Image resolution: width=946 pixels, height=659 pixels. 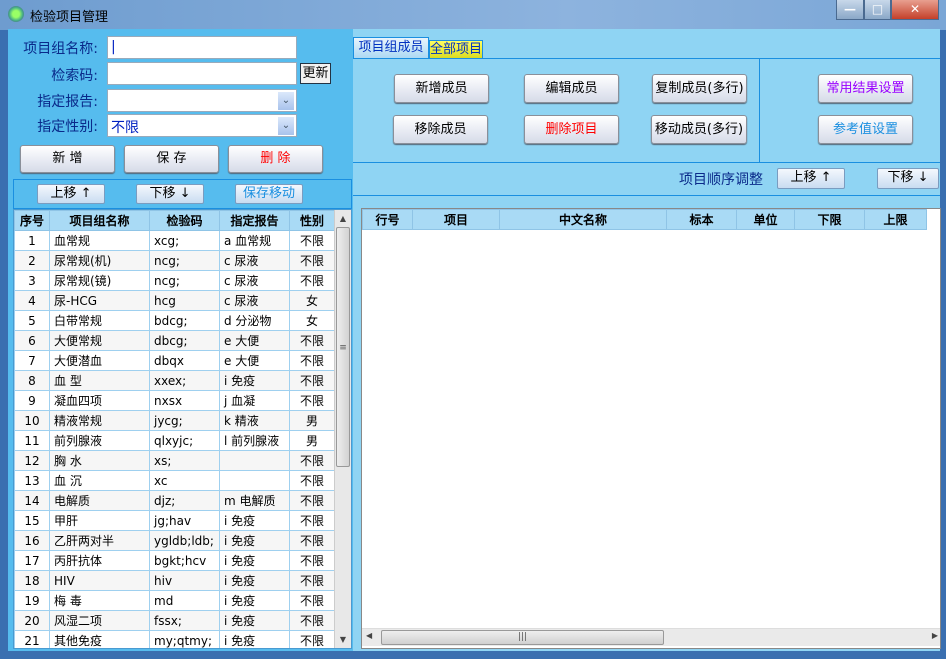 I want to click on delete-item-button: 删除项目, so click(x=571, y=129).